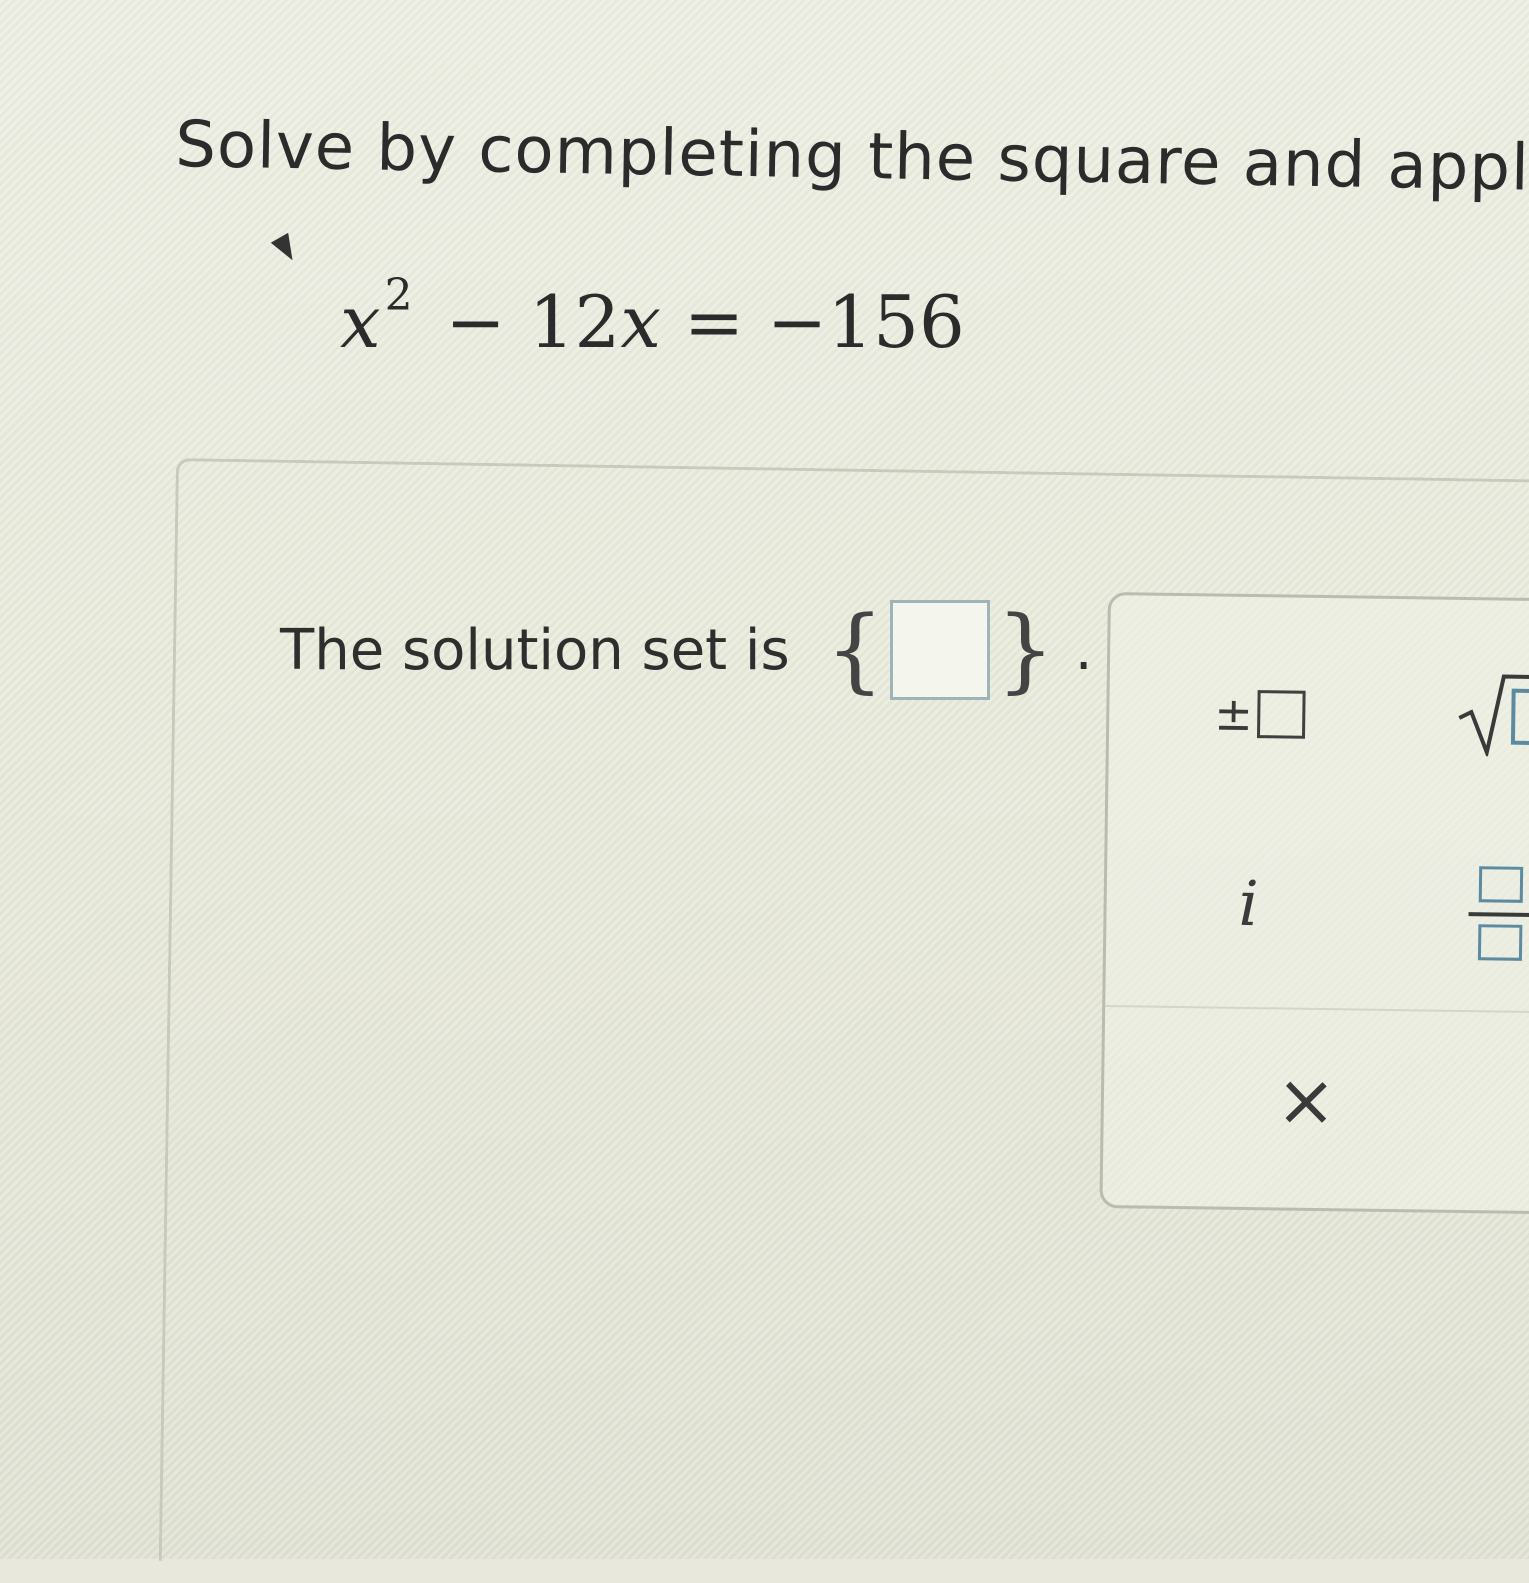 This screenshot has width=1529, height=1583. What do you see at coordinates (812, 322) in the screenshot?
I see `equation-rhs: = −156` at bounding box center [812, 322].